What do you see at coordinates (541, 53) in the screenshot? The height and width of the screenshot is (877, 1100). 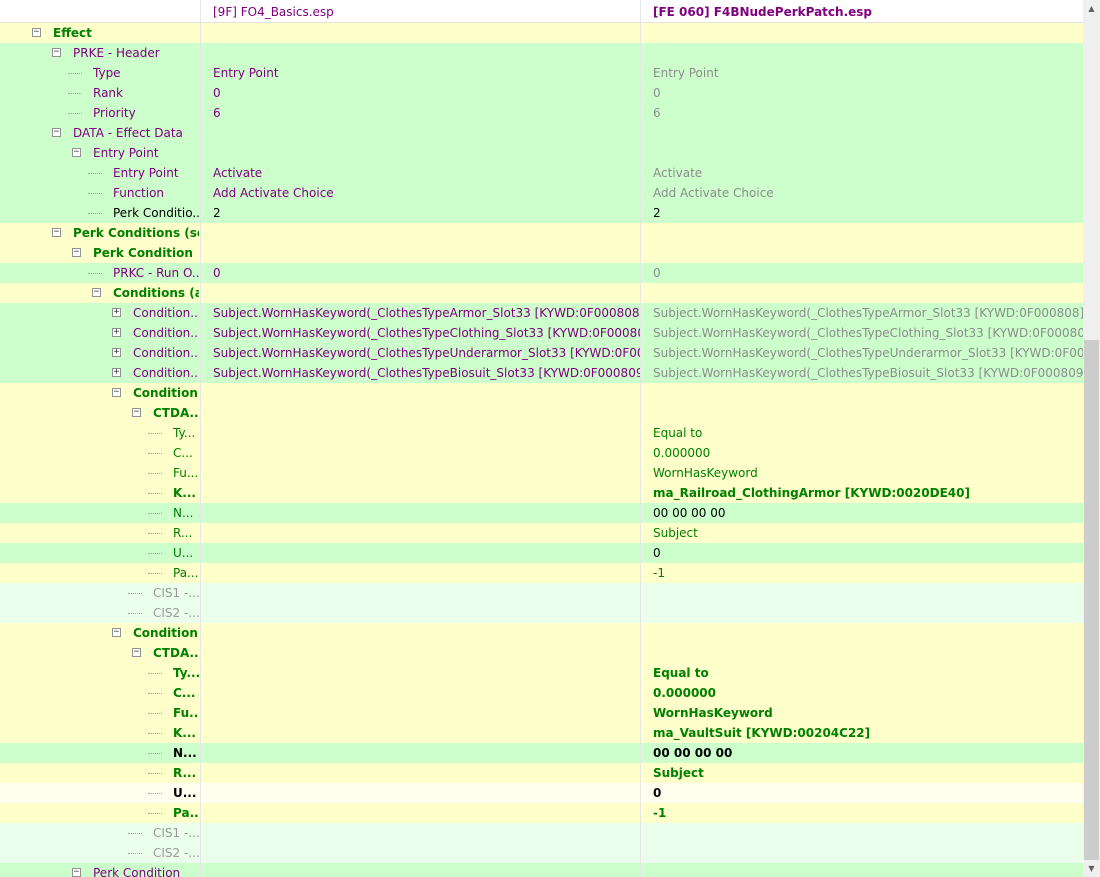 I see `tree-row: − PRKE - Header` at bounding box center [541, 53].